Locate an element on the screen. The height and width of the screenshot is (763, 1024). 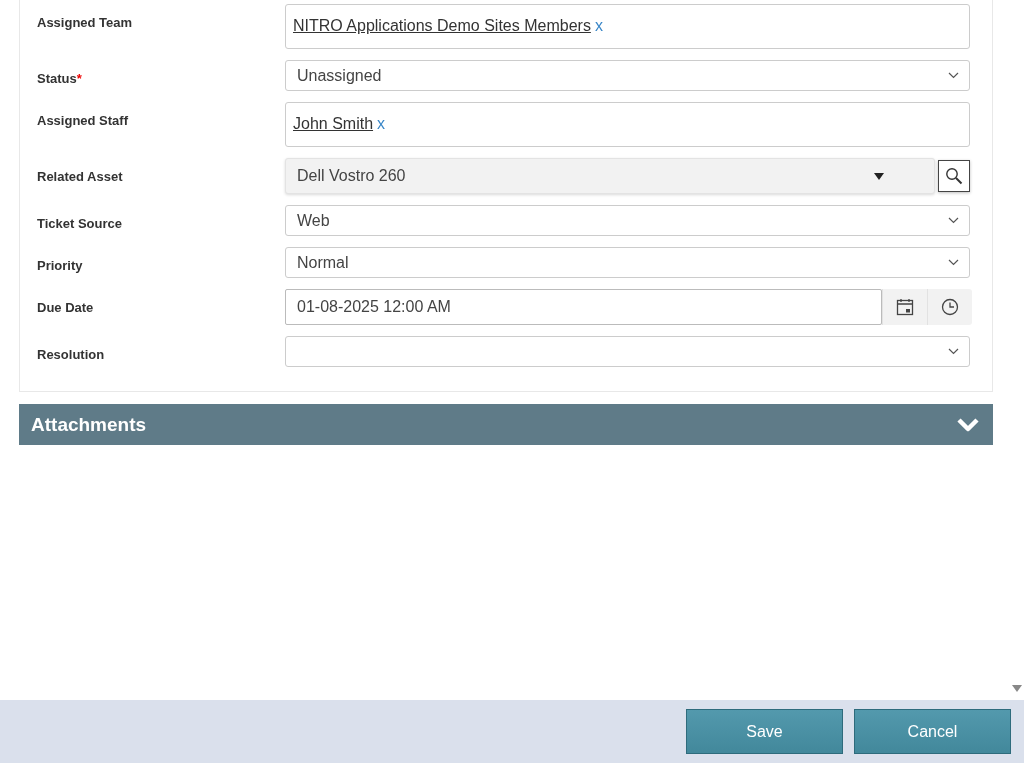
dropdown-field: Web is located at coordinates (627, 220).